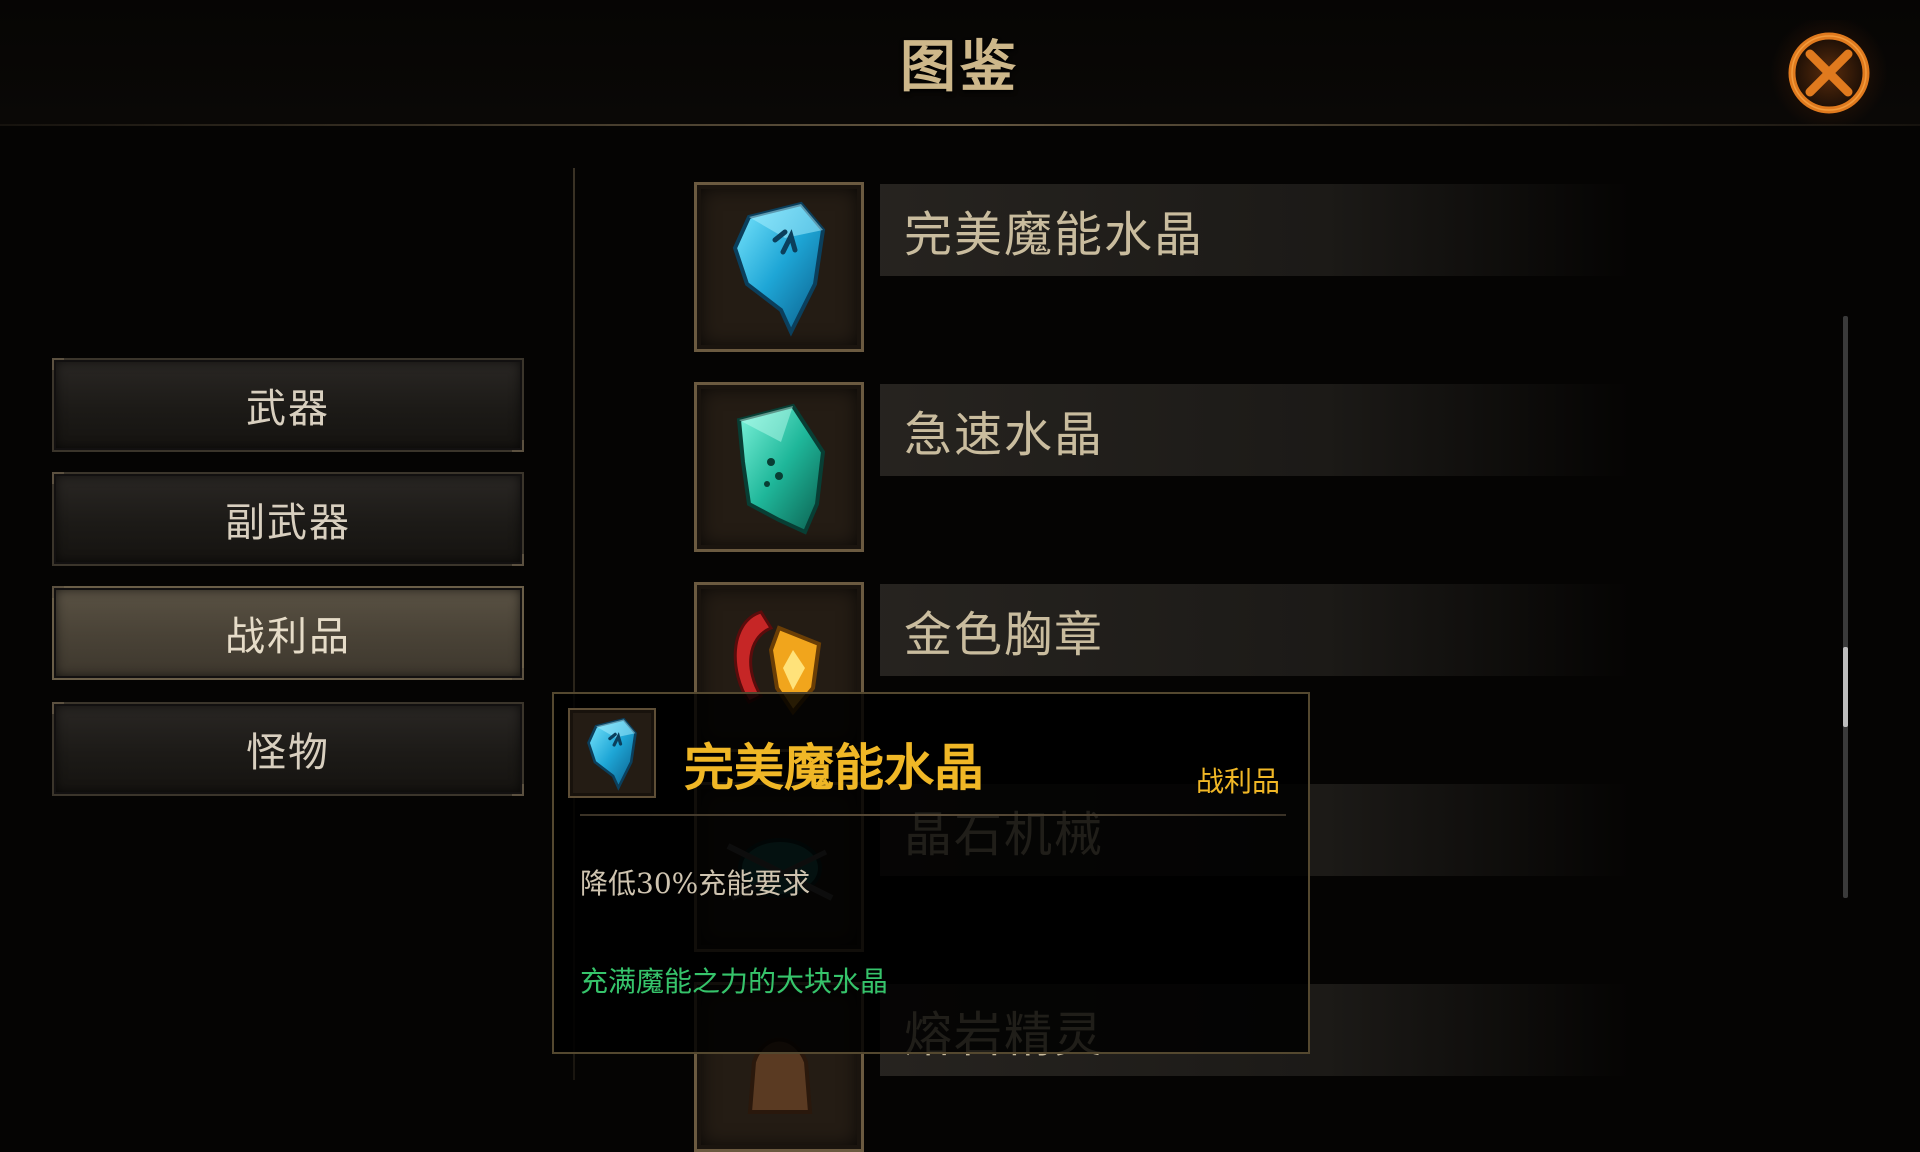 The width and height of the screenshot is (1920, 1152). I want to click on item-tooltip: 完美魔能水晶 战利品 降低30%充能要求 充满魔能之力的大块水晶, so click(931, 873).